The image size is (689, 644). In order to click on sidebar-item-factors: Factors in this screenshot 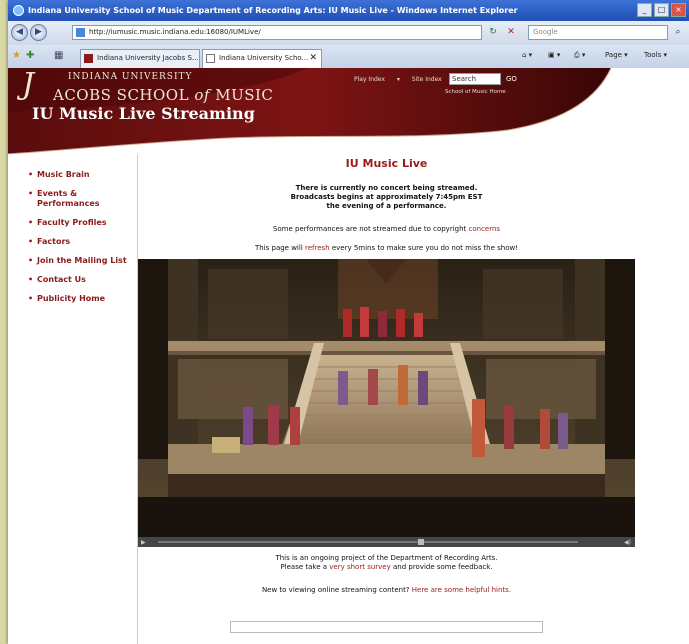, I will do `click(78, 242)`.